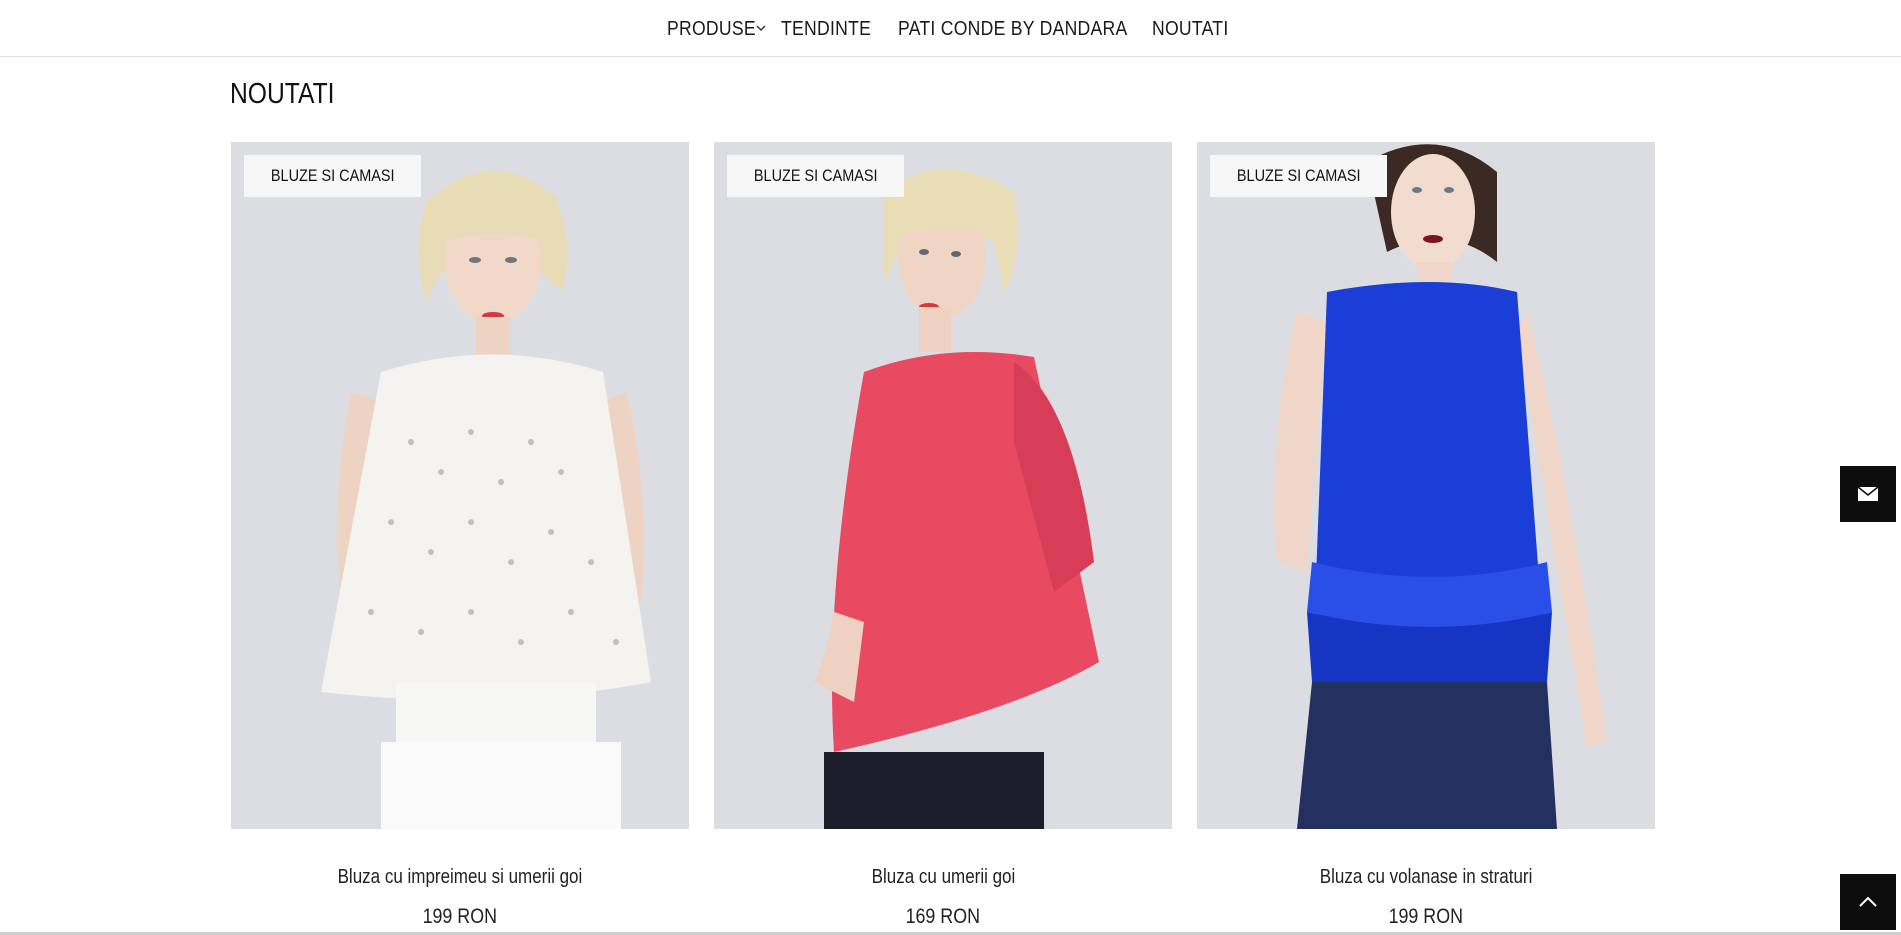 This screenshot has width=1901, height=935. Describe the element at coordinates (826, 29) in the screenshot. I see `nav-item-tendinte: TENDINTE` at that location.